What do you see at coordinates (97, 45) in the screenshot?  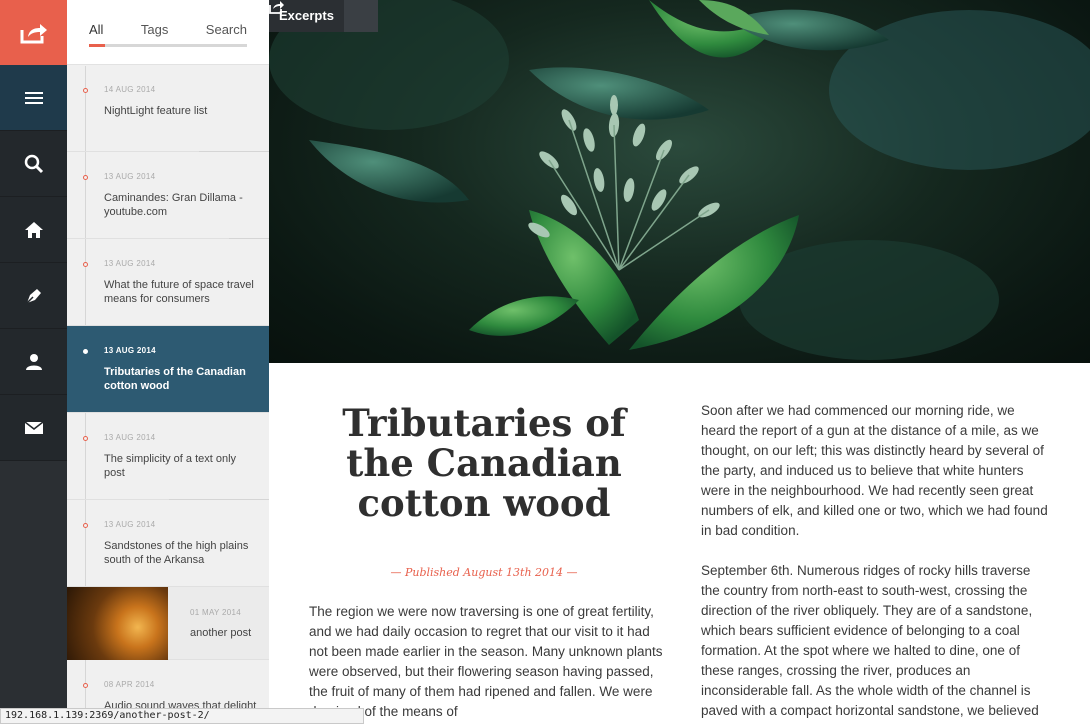 I see `tab-indicator` at bounding box center [97, 45].